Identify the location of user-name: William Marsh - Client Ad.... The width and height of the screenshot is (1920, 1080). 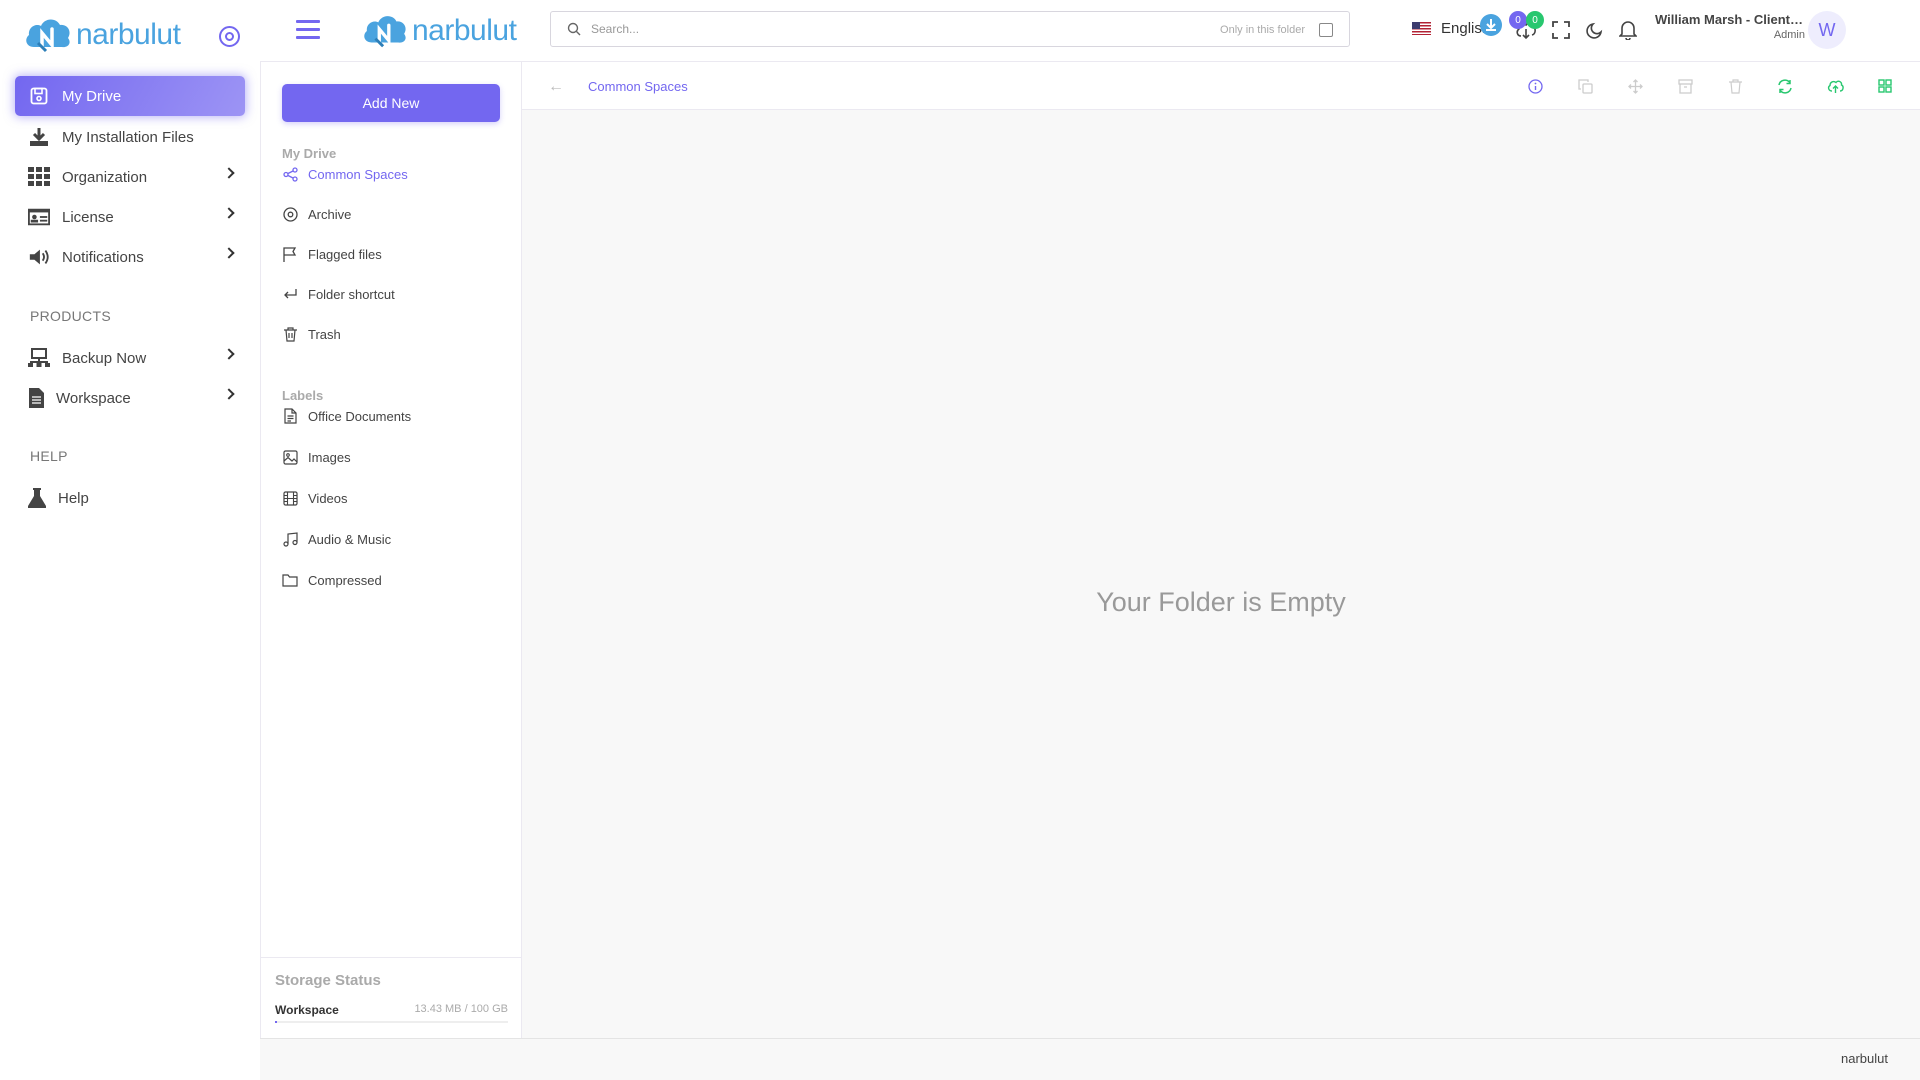
(1730, 19).